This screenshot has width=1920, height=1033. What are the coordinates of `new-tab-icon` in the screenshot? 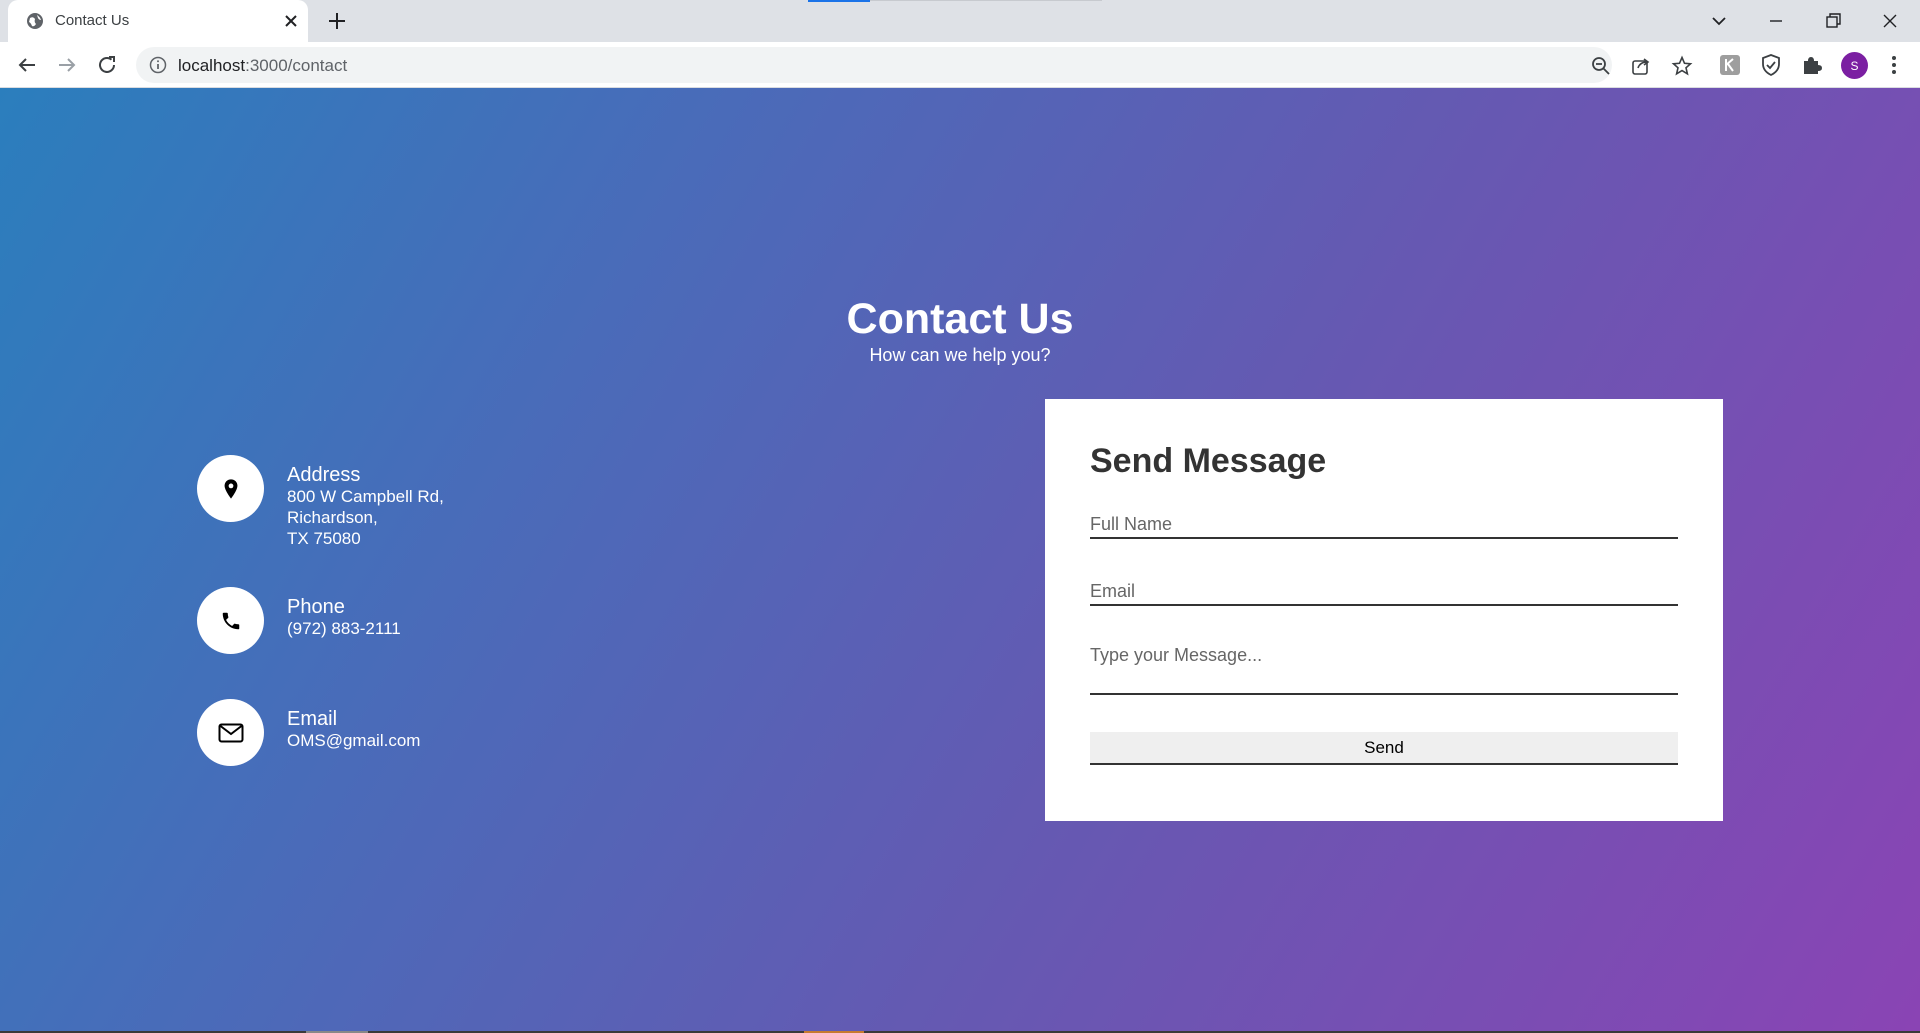 It's located at (337, 21).